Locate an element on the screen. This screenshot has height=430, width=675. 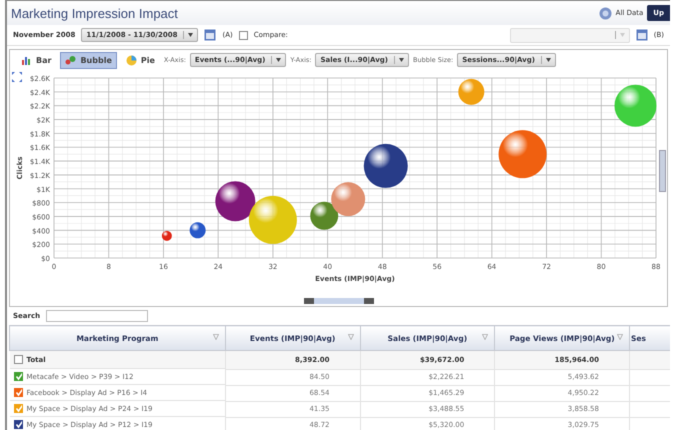
bar-chart-icon is located at coordinates (26, 60).